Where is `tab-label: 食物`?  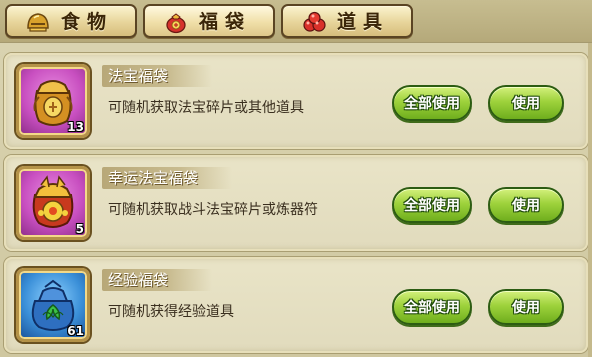 tab-label: 食物 is located at coordinates (87, 22).